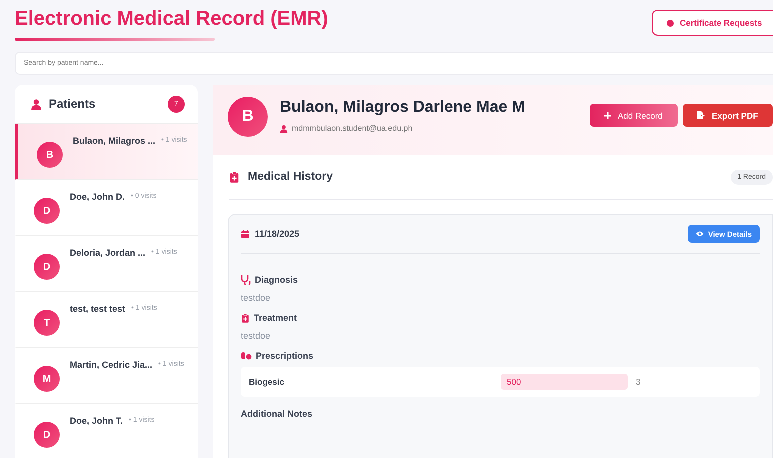 The image size is (773, 458). Describe the element at coordinates (246, 279) in the screenshot. I see `stethoscope-icon` at that location.